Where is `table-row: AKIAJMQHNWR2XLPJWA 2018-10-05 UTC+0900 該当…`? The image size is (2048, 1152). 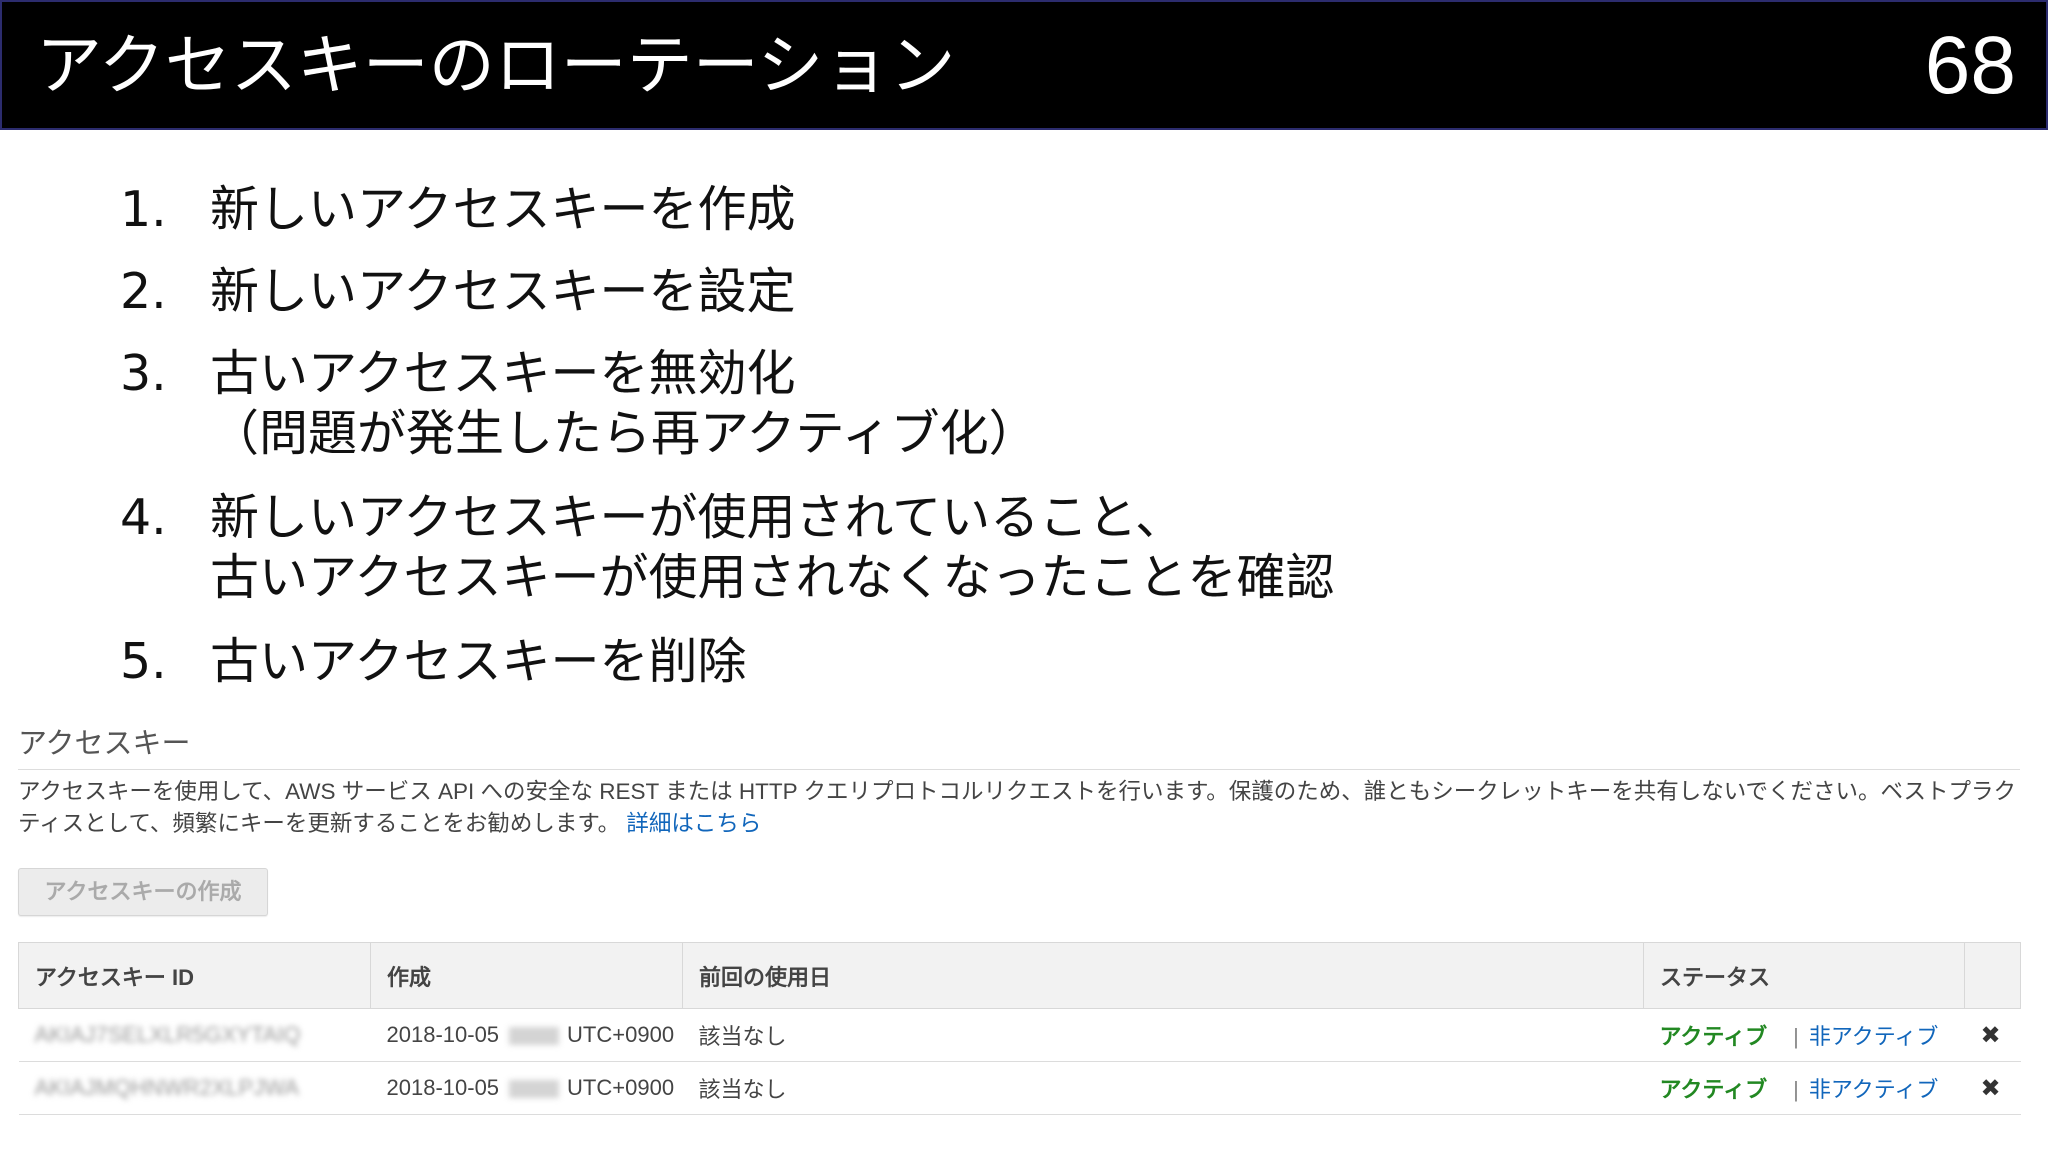
table-row: AKIAJMQHNWR2XLPJWA 2018-10-05 UTC+0900 該当… is located at coordinates (1019, 1088).